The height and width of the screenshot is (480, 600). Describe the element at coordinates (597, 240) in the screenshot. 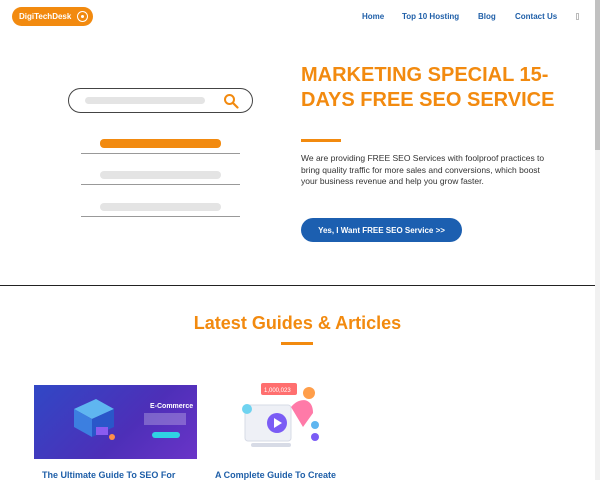

I see `scrollbar` at that location.